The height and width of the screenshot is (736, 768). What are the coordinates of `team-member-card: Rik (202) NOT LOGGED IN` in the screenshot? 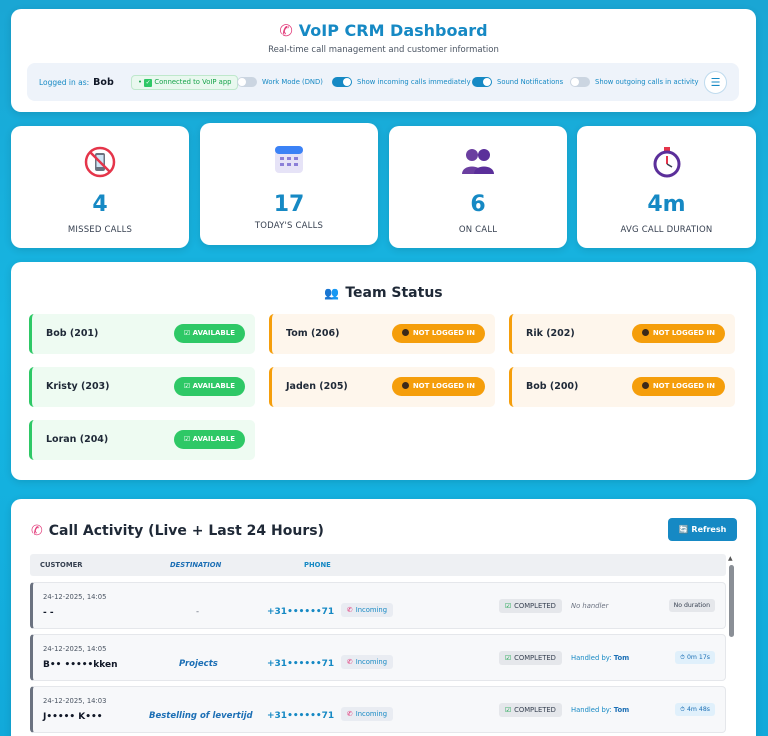 It's located at (622, 334).